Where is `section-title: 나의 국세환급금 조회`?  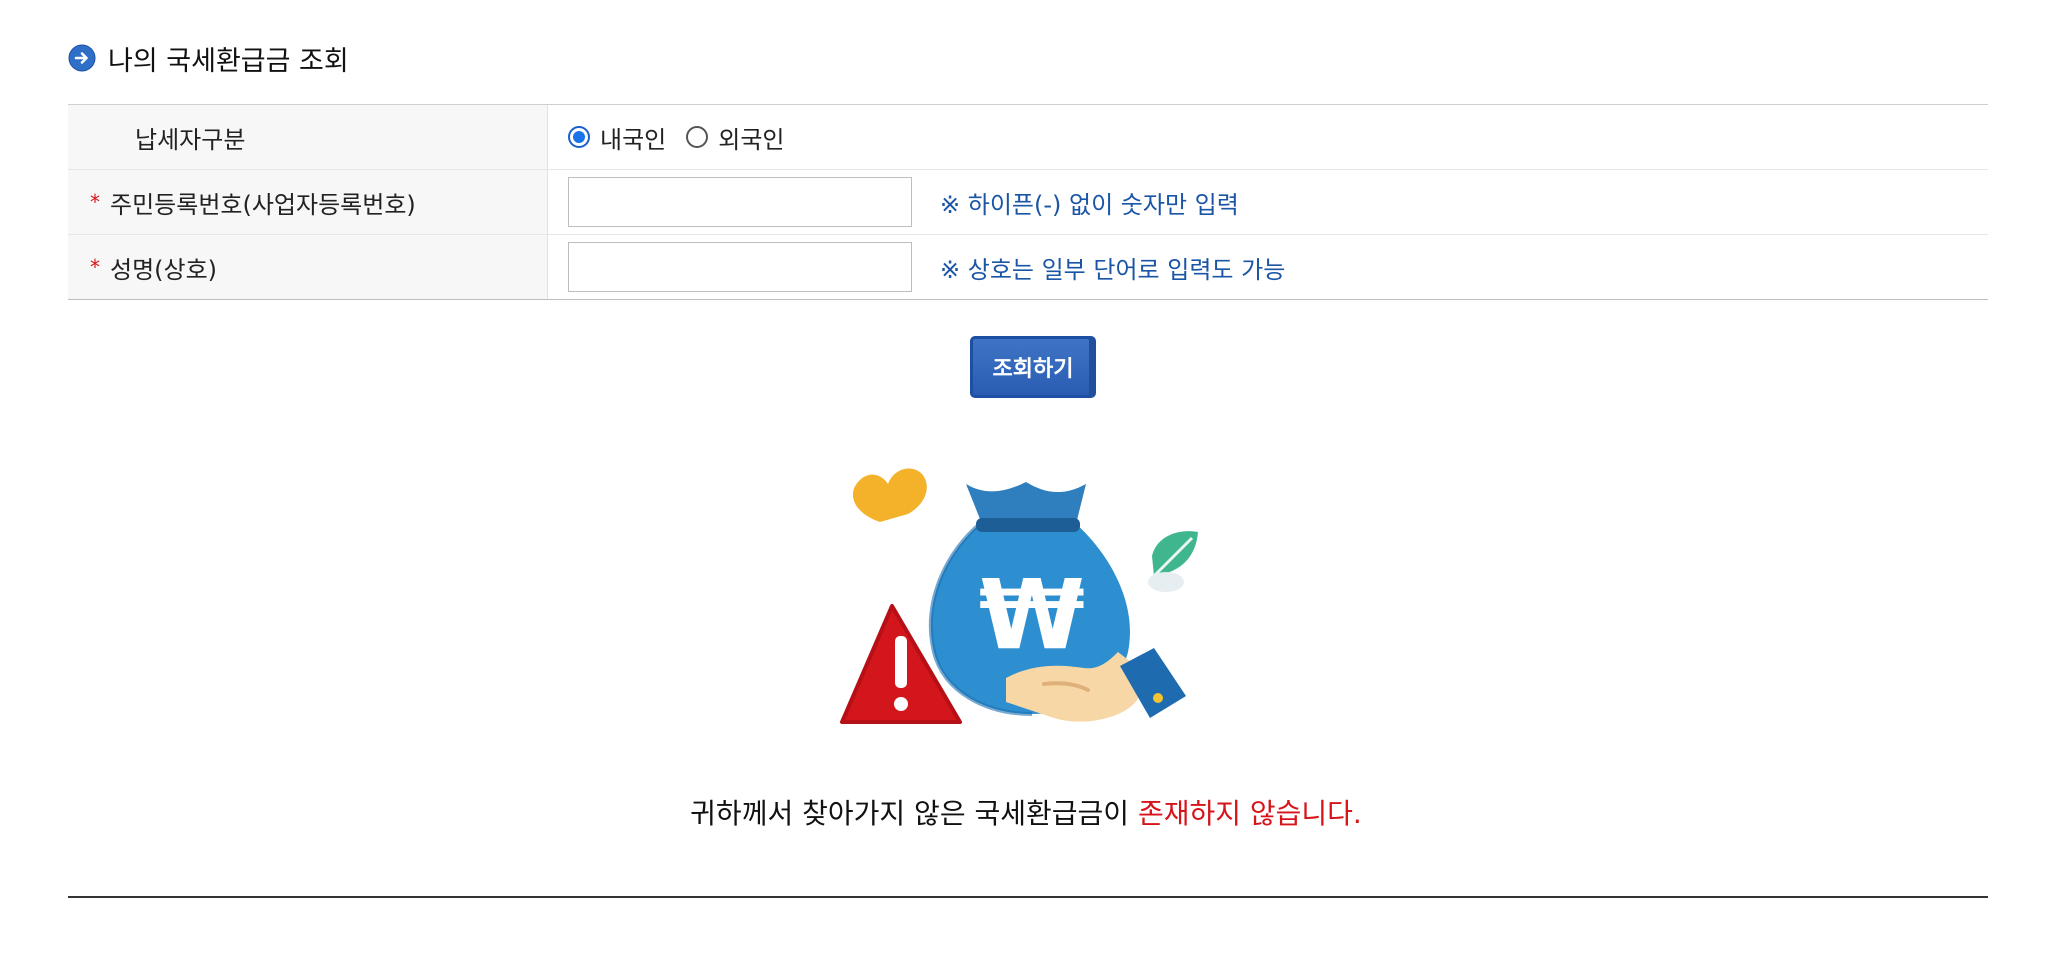 section-title: 나의 국세환급금 조회 is located at coordinates (208, 58).